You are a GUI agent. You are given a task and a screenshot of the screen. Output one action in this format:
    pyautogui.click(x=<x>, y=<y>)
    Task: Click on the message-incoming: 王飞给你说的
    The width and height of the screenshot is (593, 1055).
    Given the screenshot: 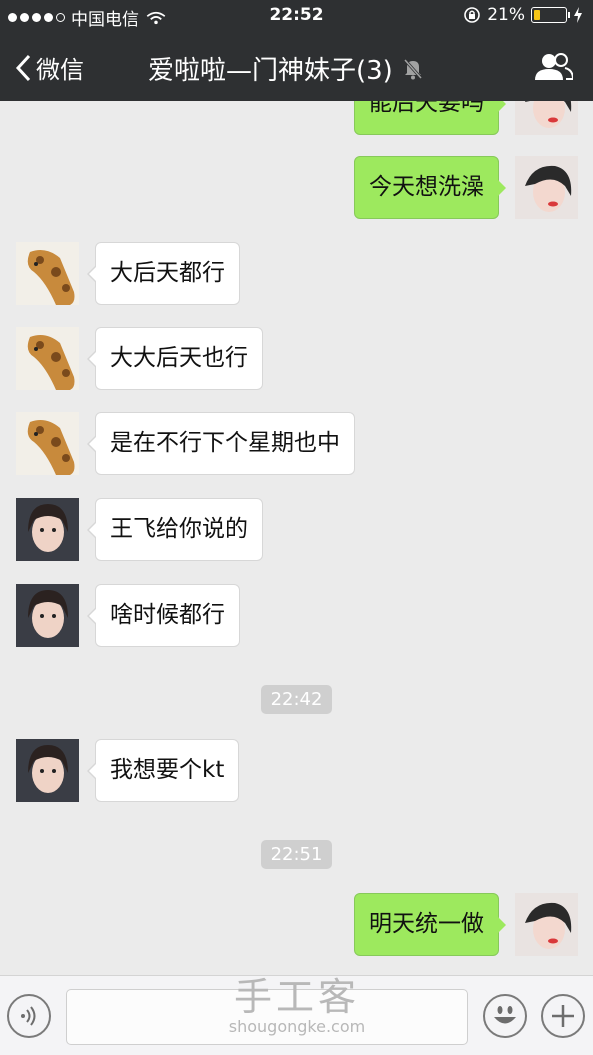 What is the action you would take?
    pyautogui.click(x=139, y=529)
    